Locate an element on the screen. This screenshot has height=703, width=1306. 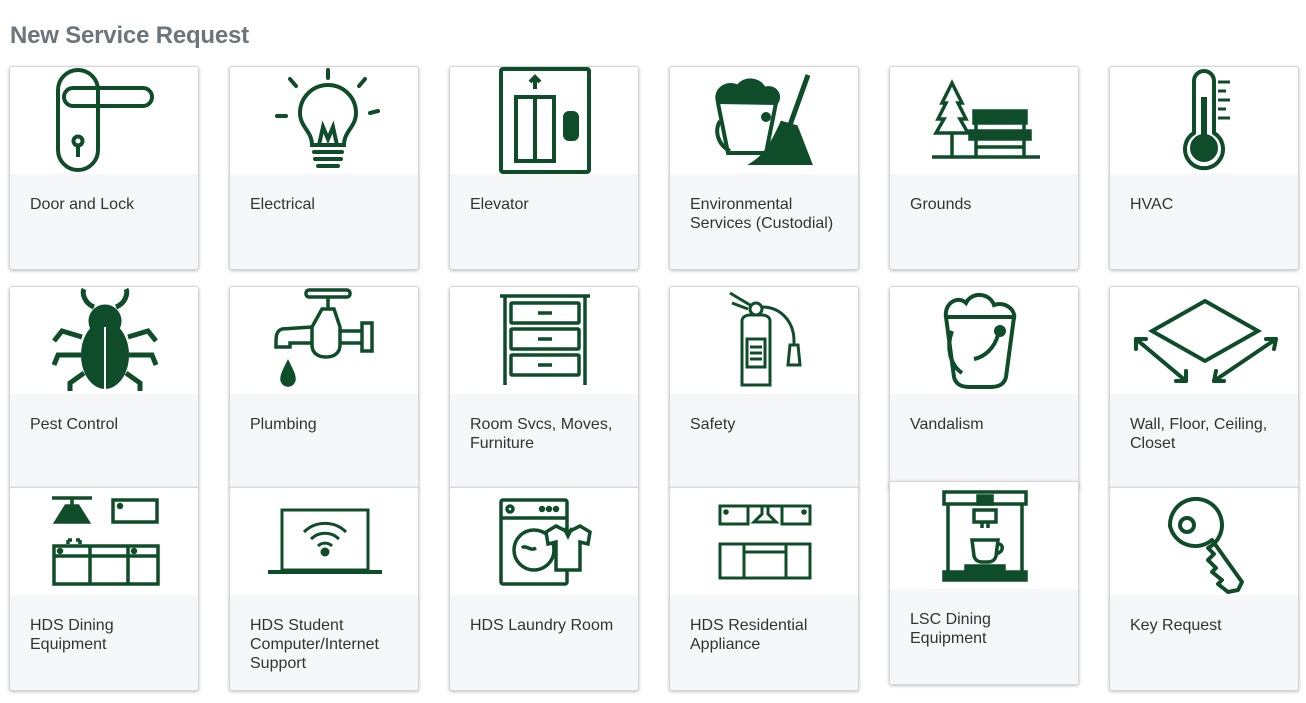
door-handle-icon is located at coordinates (105, 120).